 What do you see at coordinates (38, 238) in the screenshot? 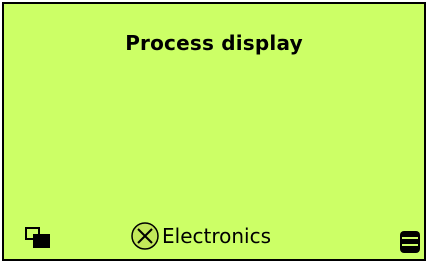
I see `window-switch-icon` at bounding box center [38, 238].